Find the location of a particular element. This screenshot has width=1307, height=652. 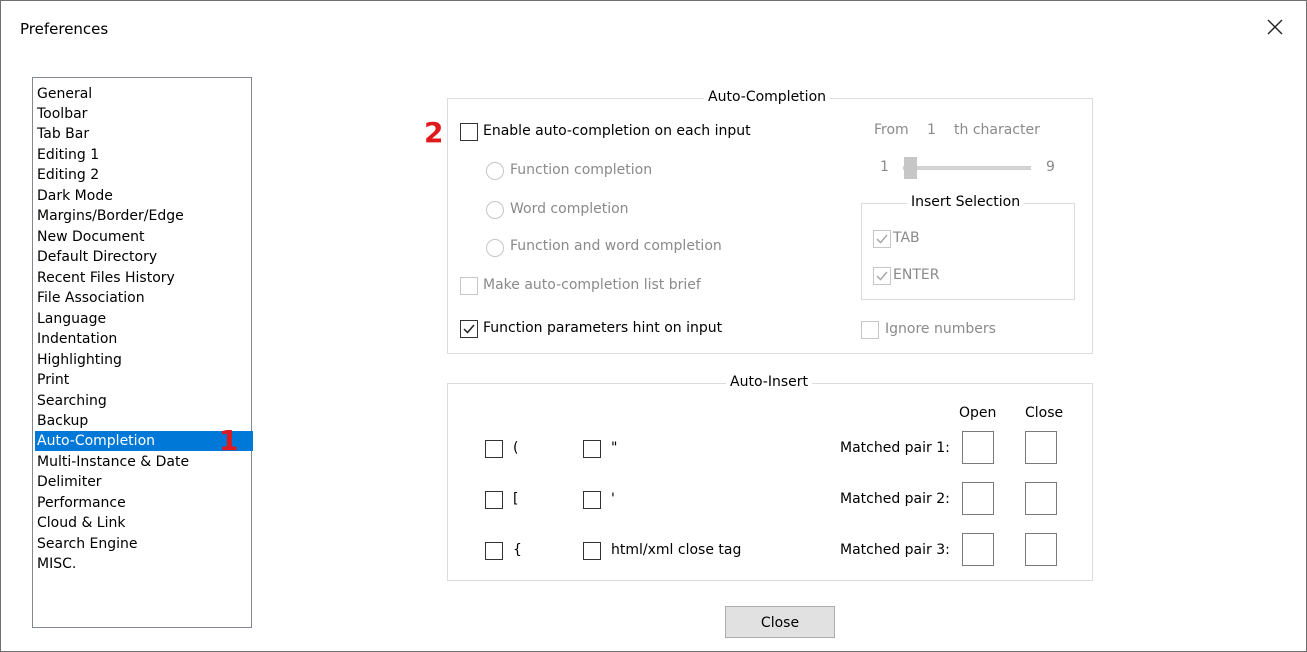

enter-label: ENTER is located at coordinates (916, 275).